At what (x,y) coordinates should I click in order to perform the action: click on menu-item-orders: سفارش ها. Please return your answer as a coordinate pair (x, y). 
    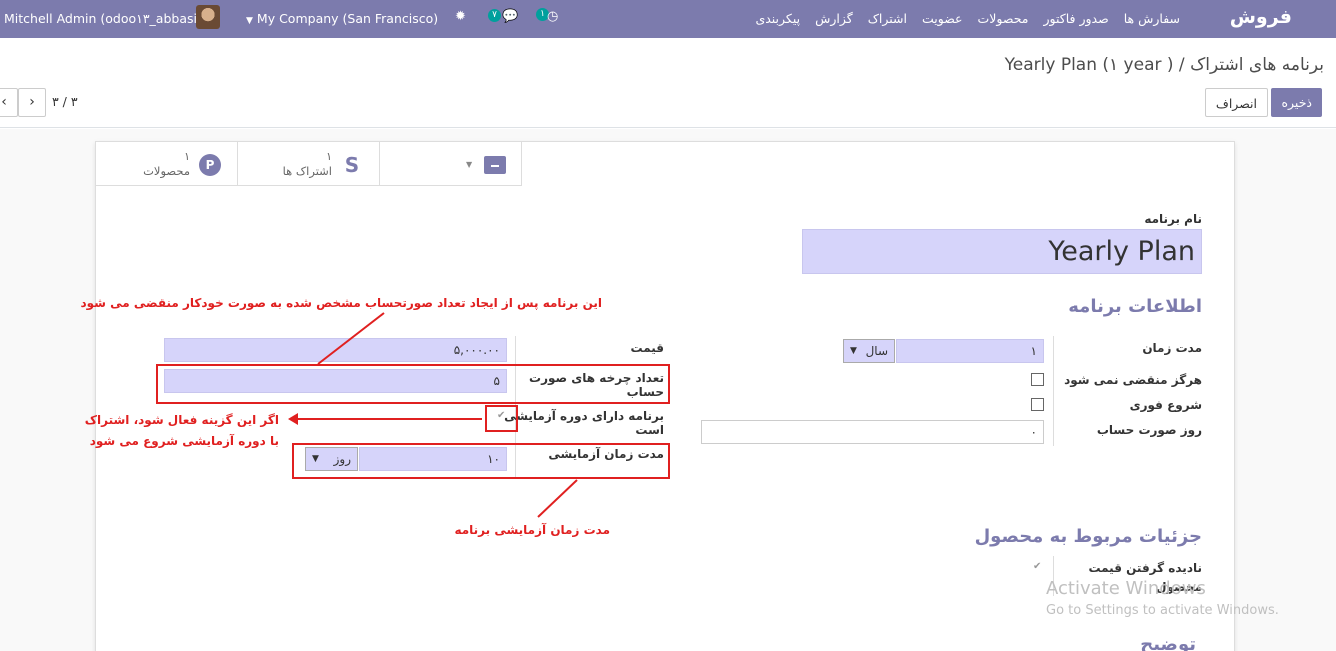
    Looking at the image, I should click on (1152, 18).